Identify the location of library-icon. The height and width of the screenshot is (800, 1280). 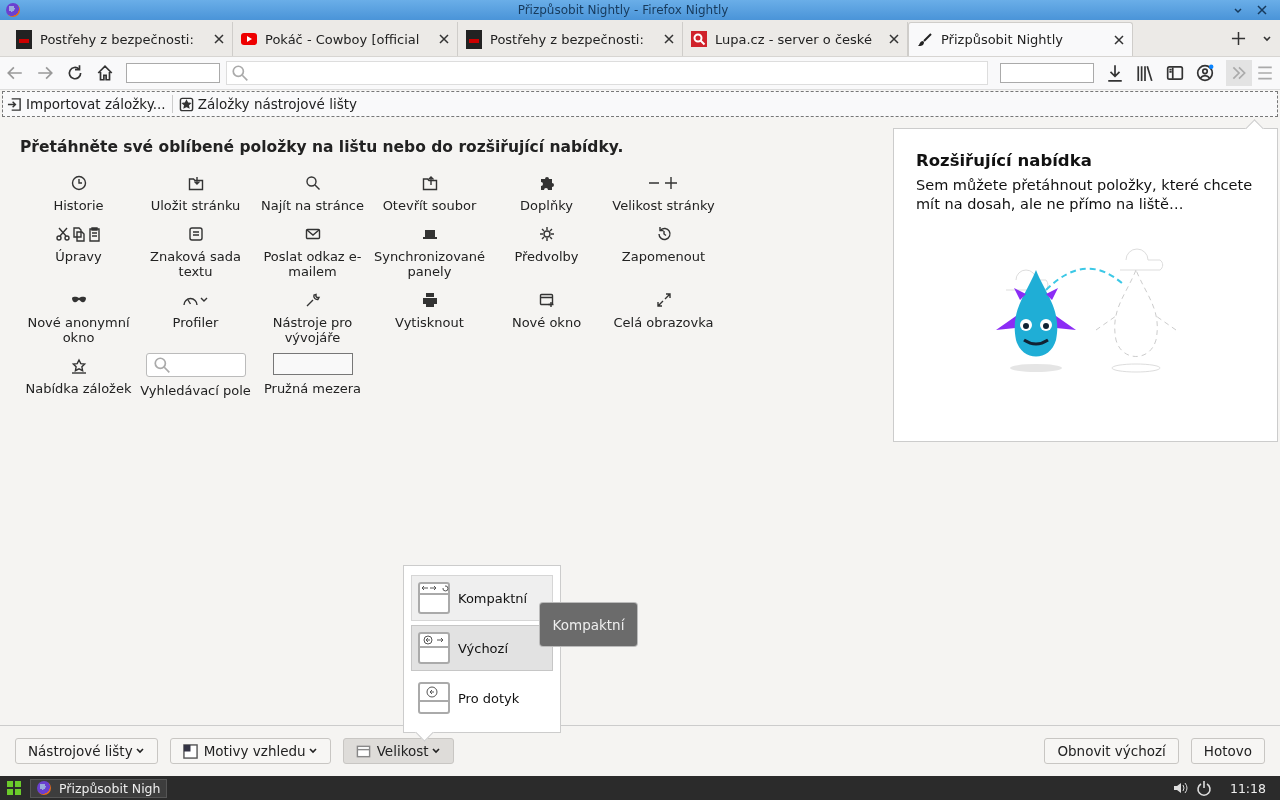
(1145, 73).